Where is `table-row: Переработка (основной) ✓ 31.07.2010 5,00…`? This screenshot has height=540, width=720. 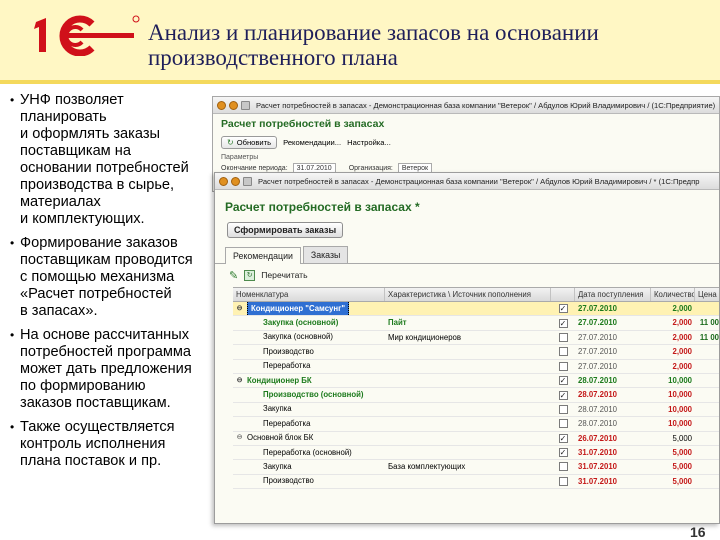
table-row: Переработка (основной) ✓ 31.07.2010 5,00… is located at coordinates (476, 453).